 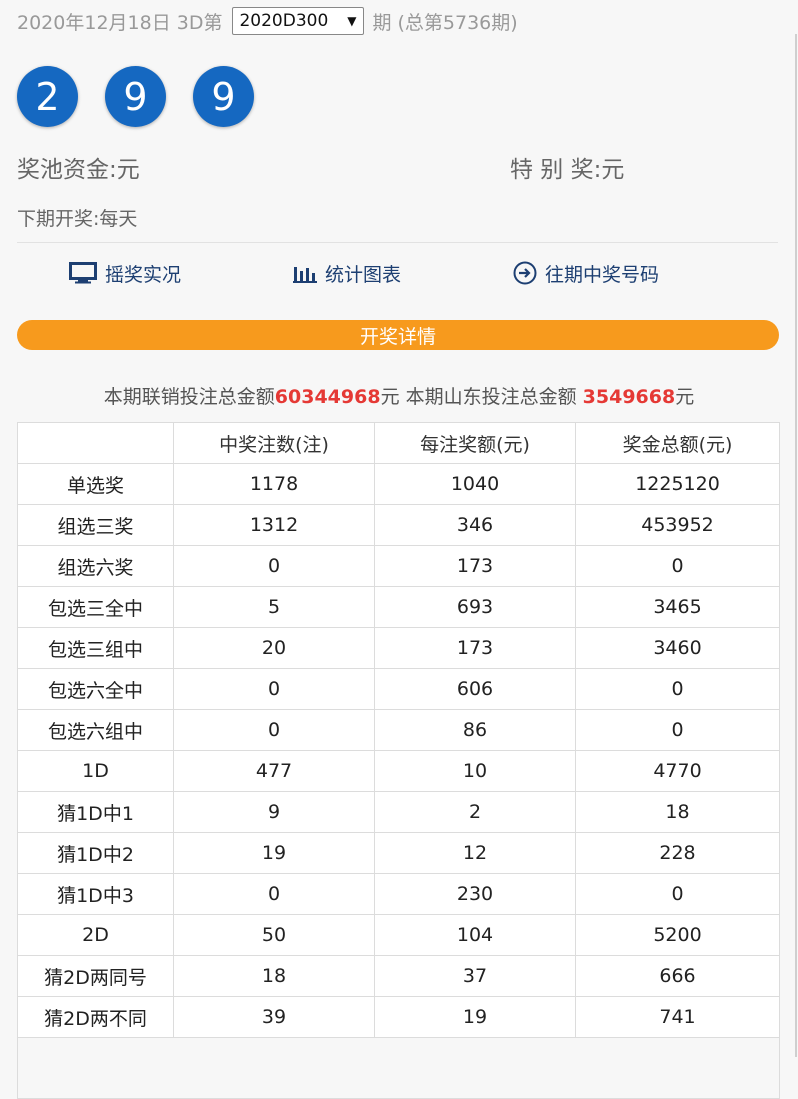 I want to click on table-row: 组选六奖 0 173 0, so click(x=398, y=566).